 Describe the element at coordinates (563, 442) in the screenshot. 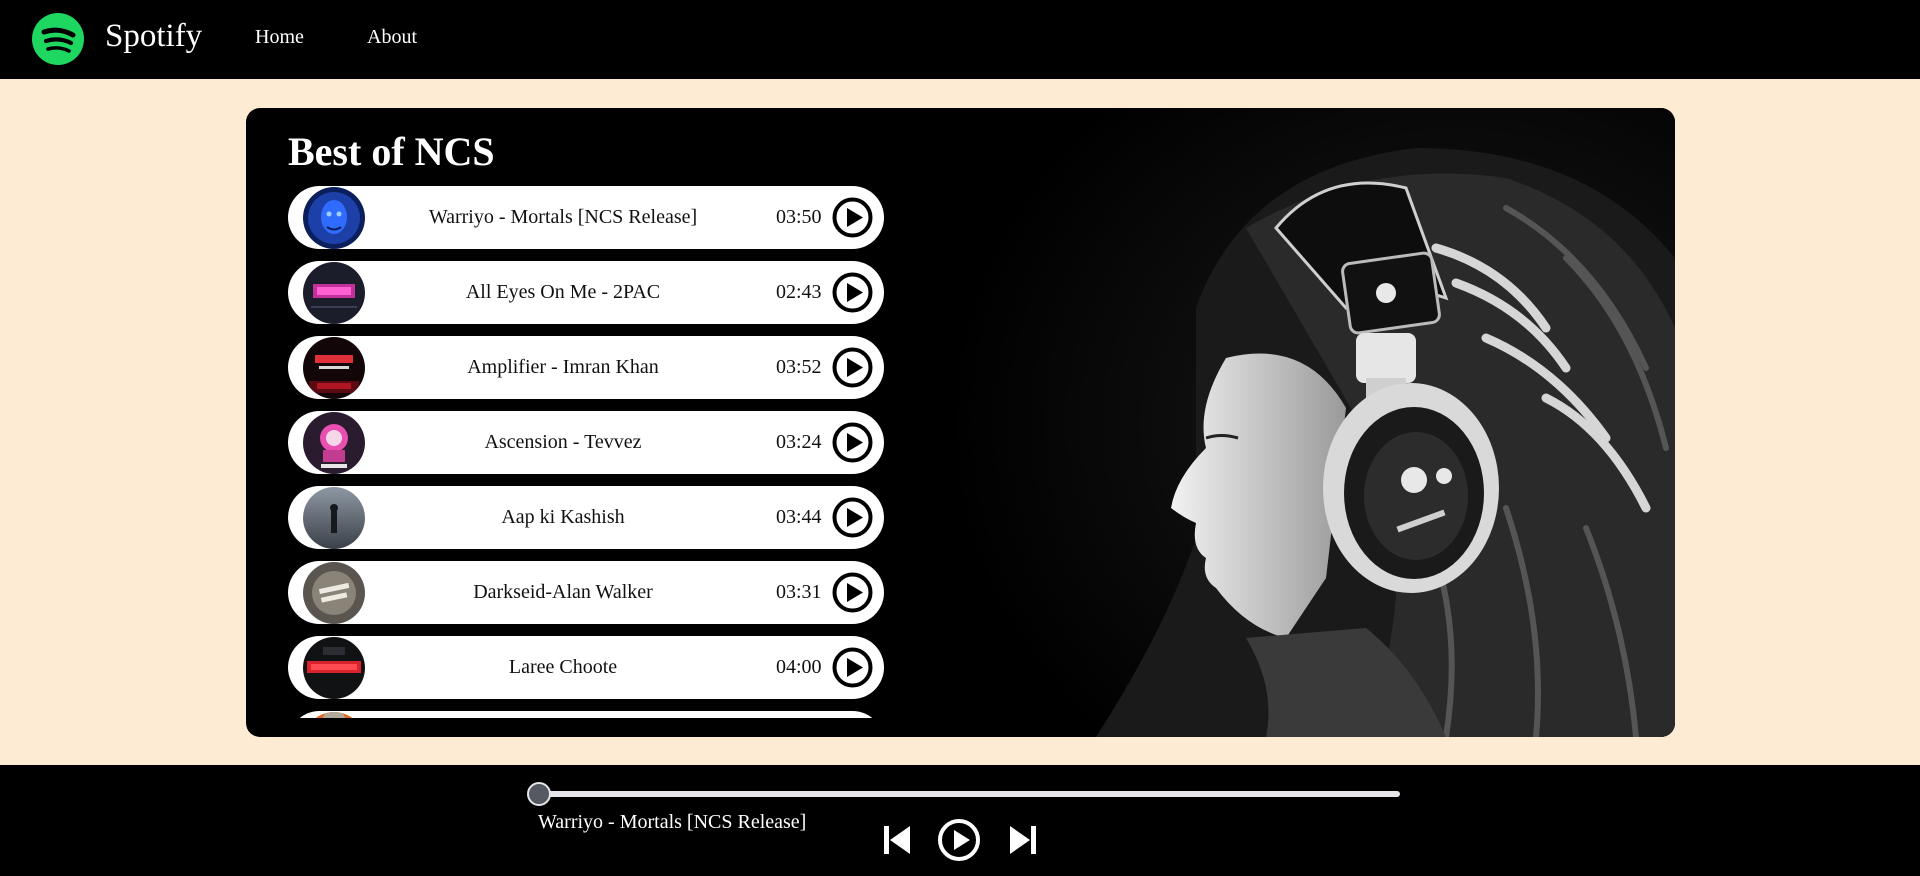

I see `song-name: Ascension - Tevvez` at that location.